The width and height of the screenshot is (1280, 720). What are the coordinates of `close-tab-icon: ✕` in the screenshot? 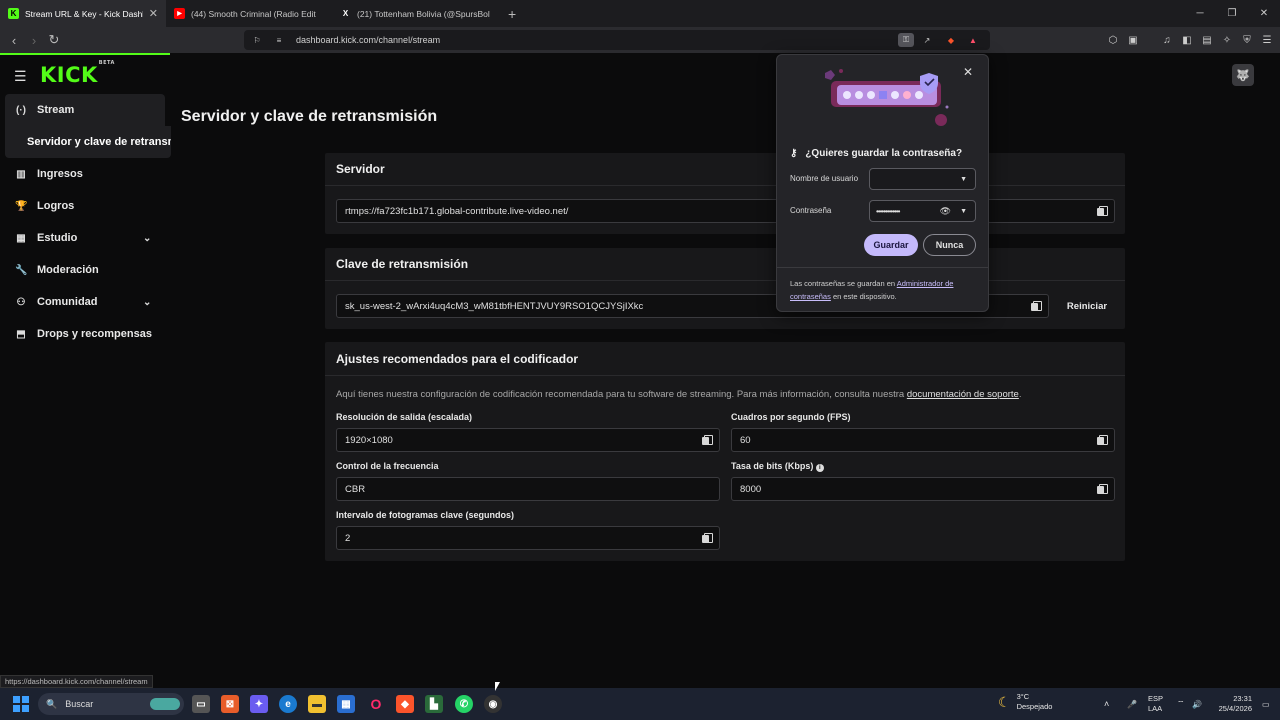 It's located at (153, 13).